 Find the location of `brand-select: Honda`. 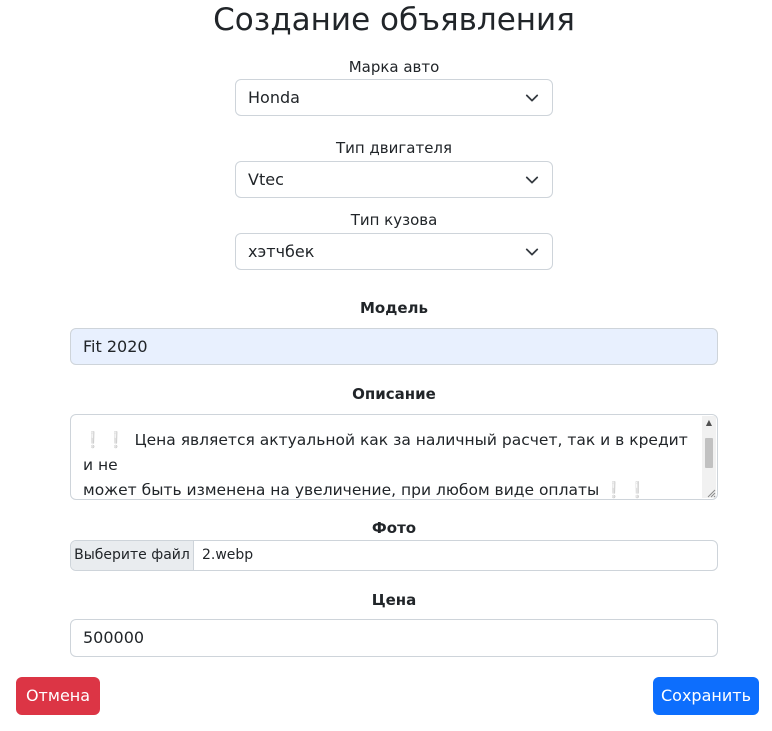

brand-select: Honda is located at coordinates (394, 97).